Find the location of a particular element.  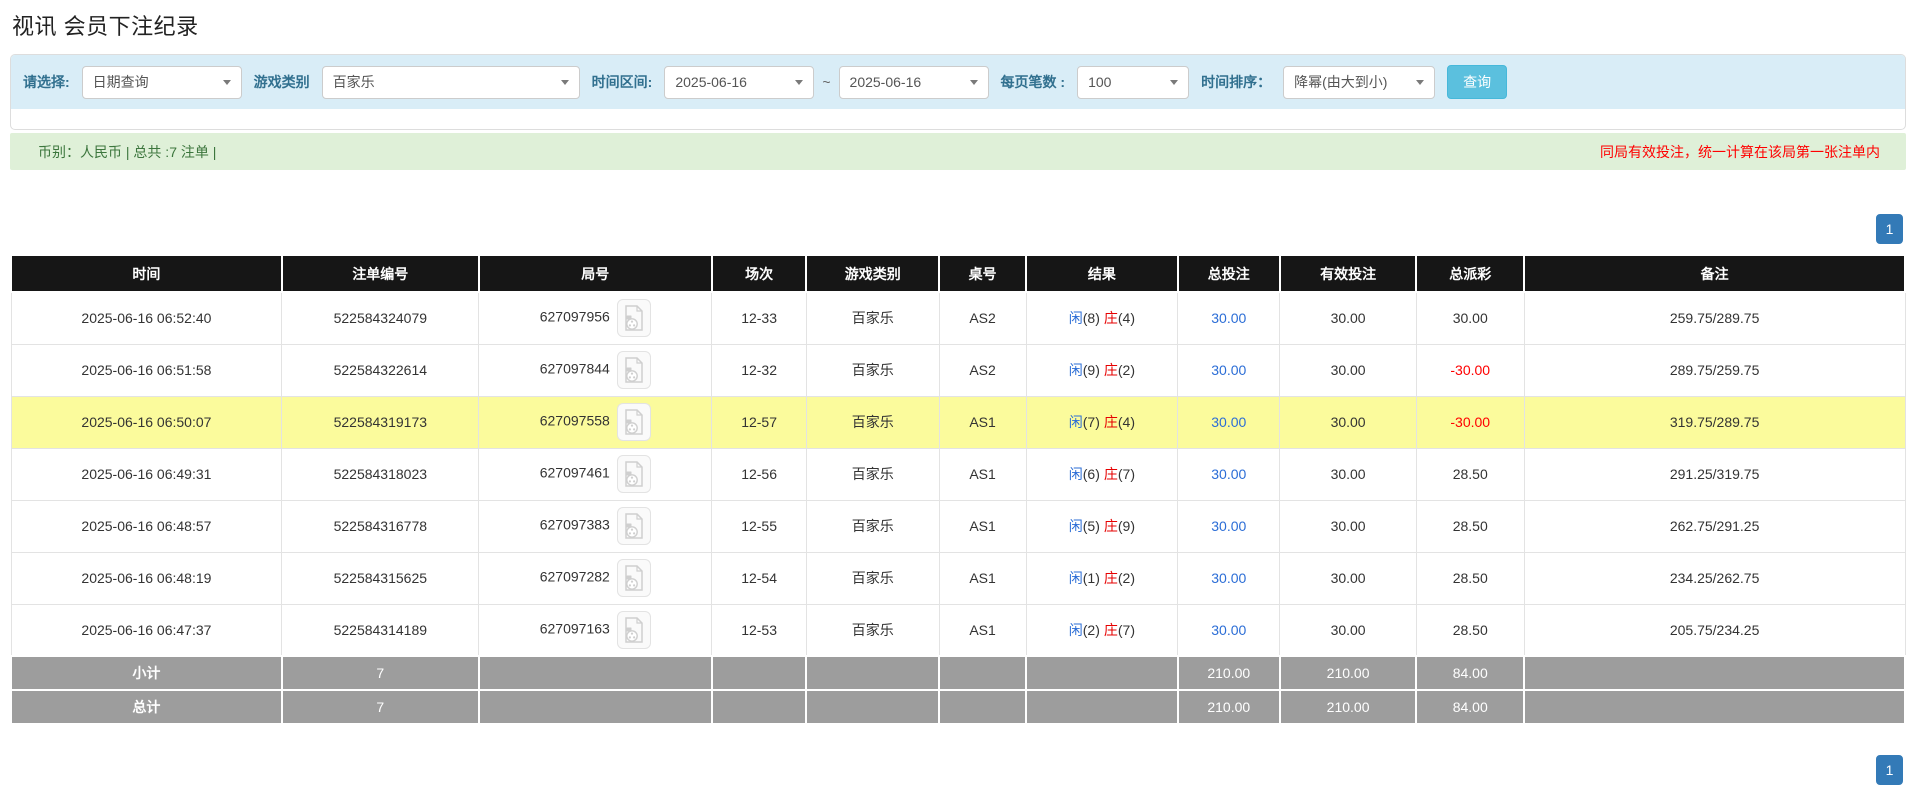

date-to-value: 2025-06-16 is located at coordinates (885, 82).